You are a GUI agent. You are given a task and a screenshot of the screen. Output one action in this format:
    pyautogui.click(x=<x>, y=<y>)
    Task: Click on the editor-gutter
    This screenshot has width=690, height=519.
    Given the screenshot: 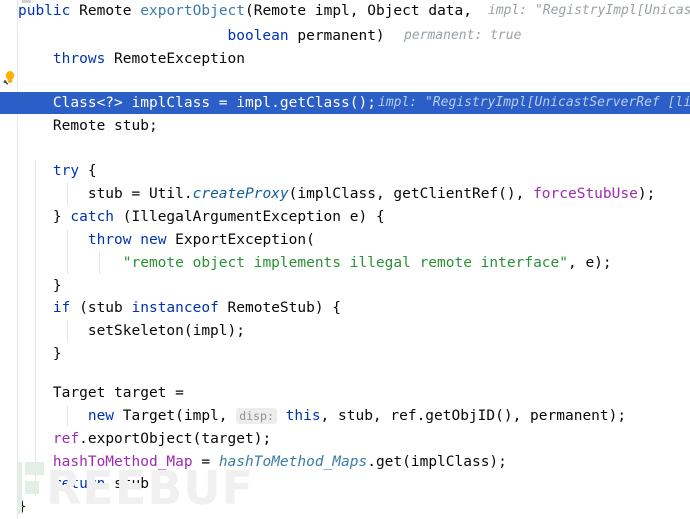 What is the action you would take?
    pyautogui.click(x=9, y=259)
    